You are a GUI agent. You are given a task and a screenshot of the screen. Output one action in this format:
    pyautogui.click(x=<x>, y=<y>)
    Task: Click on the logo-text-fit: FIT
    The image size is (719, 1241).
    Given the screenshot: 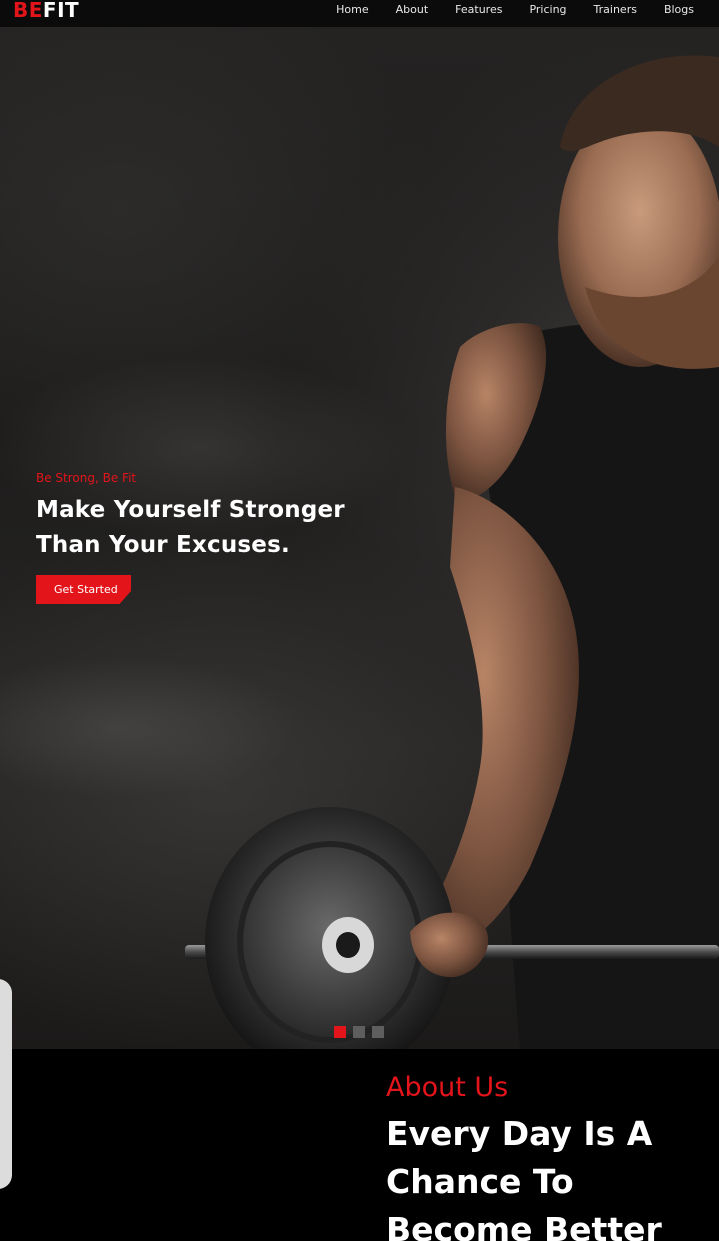 What is the action you would take?
    pyautogui.click(x=61, y=11)
    